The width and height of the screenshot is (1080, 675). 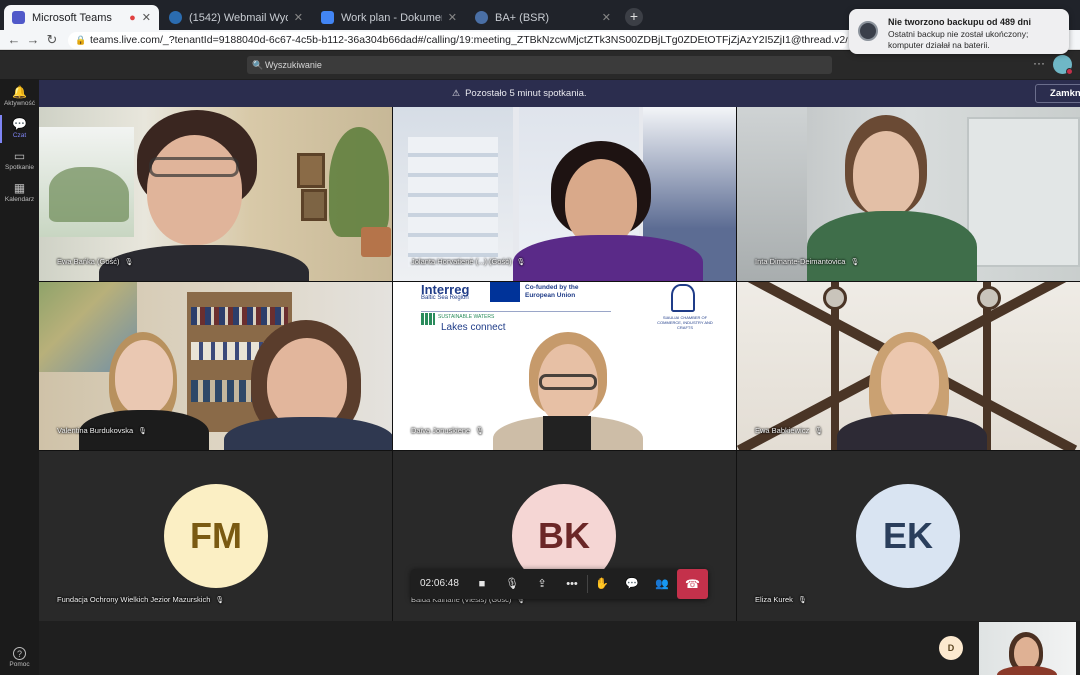 I want to click on camera-icon: ■, so click(x=482, y=584).